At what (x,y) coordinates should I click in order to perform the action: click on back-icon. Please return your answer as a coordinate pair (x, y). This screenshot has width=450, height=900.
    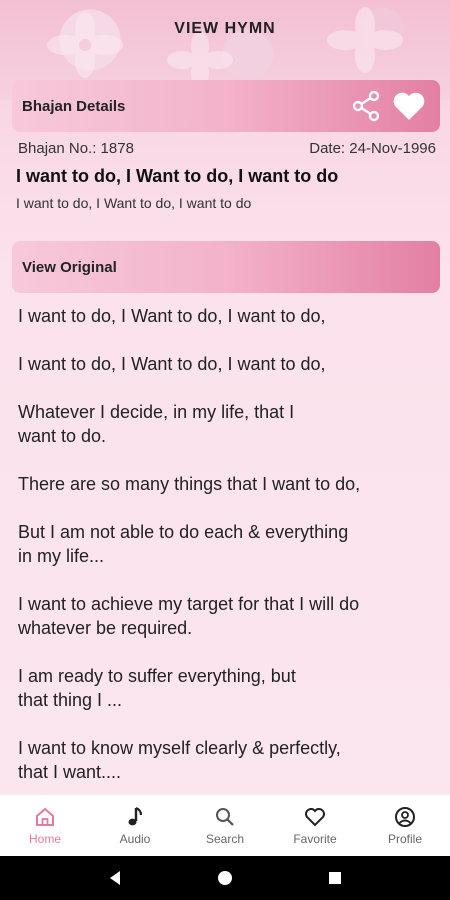
    Looking at the image, I should click on (115, 878).